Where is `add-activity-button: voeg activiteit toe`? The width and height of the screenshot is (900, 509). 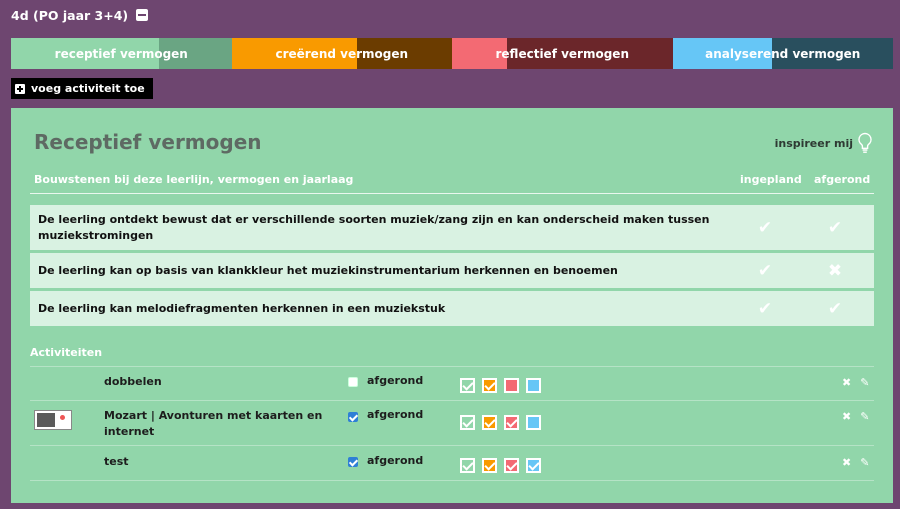 add-activity-button: voeg activiteit toe is located at coordinates (82, 88).